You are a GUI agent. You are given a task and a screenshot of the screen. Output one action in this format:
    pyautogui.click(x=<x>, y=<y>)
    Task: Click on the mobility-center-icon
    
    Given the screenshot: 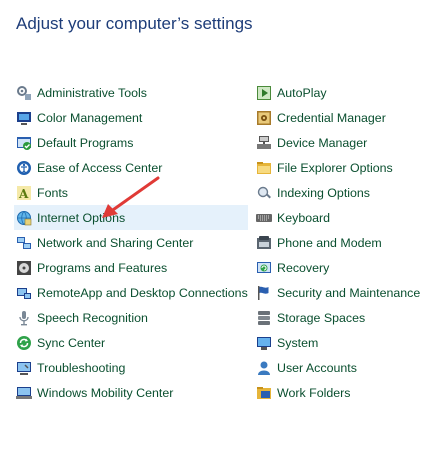 What is the action you would take?
    pyautogui.click(x=24, y=393)
    